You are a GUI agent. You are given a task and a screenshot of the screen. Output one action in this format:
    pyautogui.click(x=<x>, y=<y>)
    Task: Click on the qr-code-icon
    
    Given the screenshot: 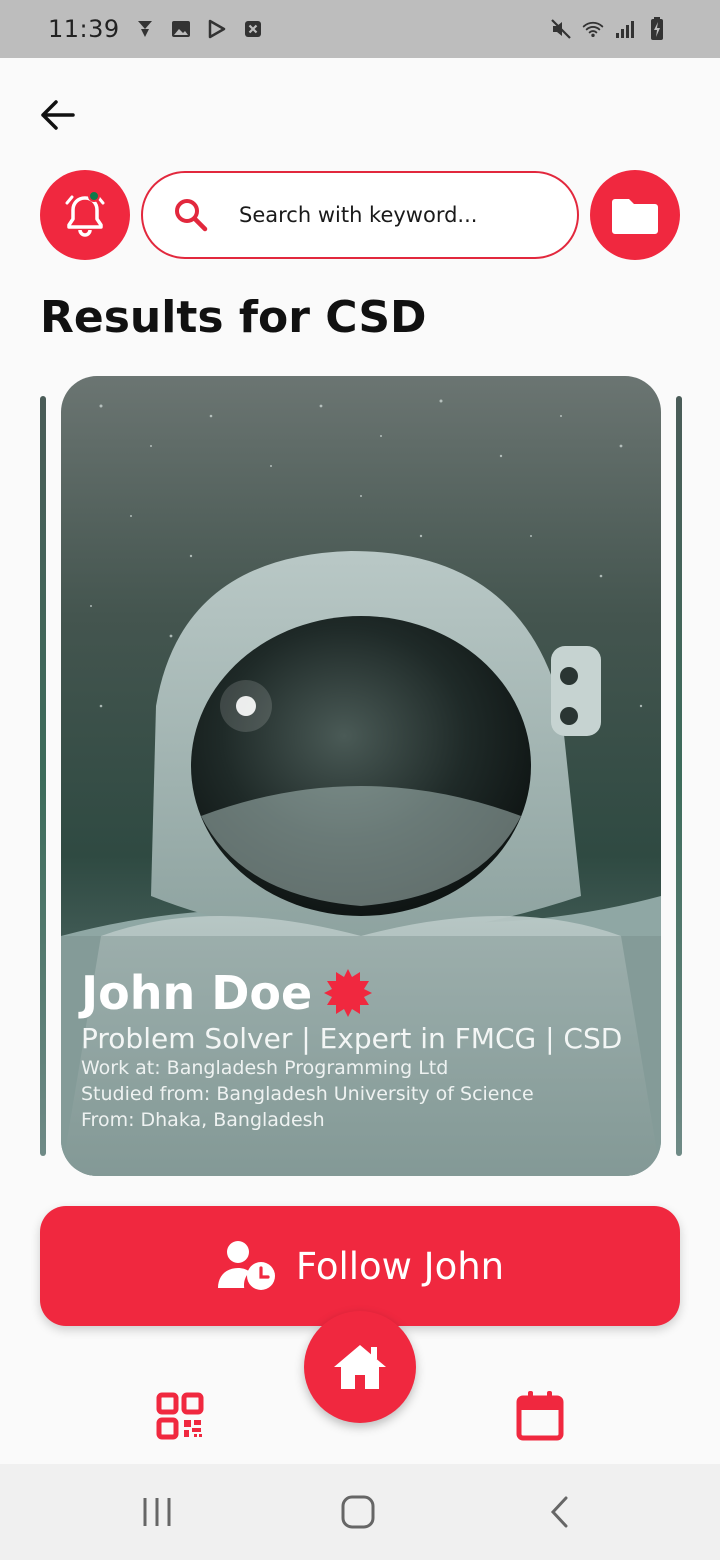 What is the action you would take?
    pyautogui.click(x=180, y=1416)
    